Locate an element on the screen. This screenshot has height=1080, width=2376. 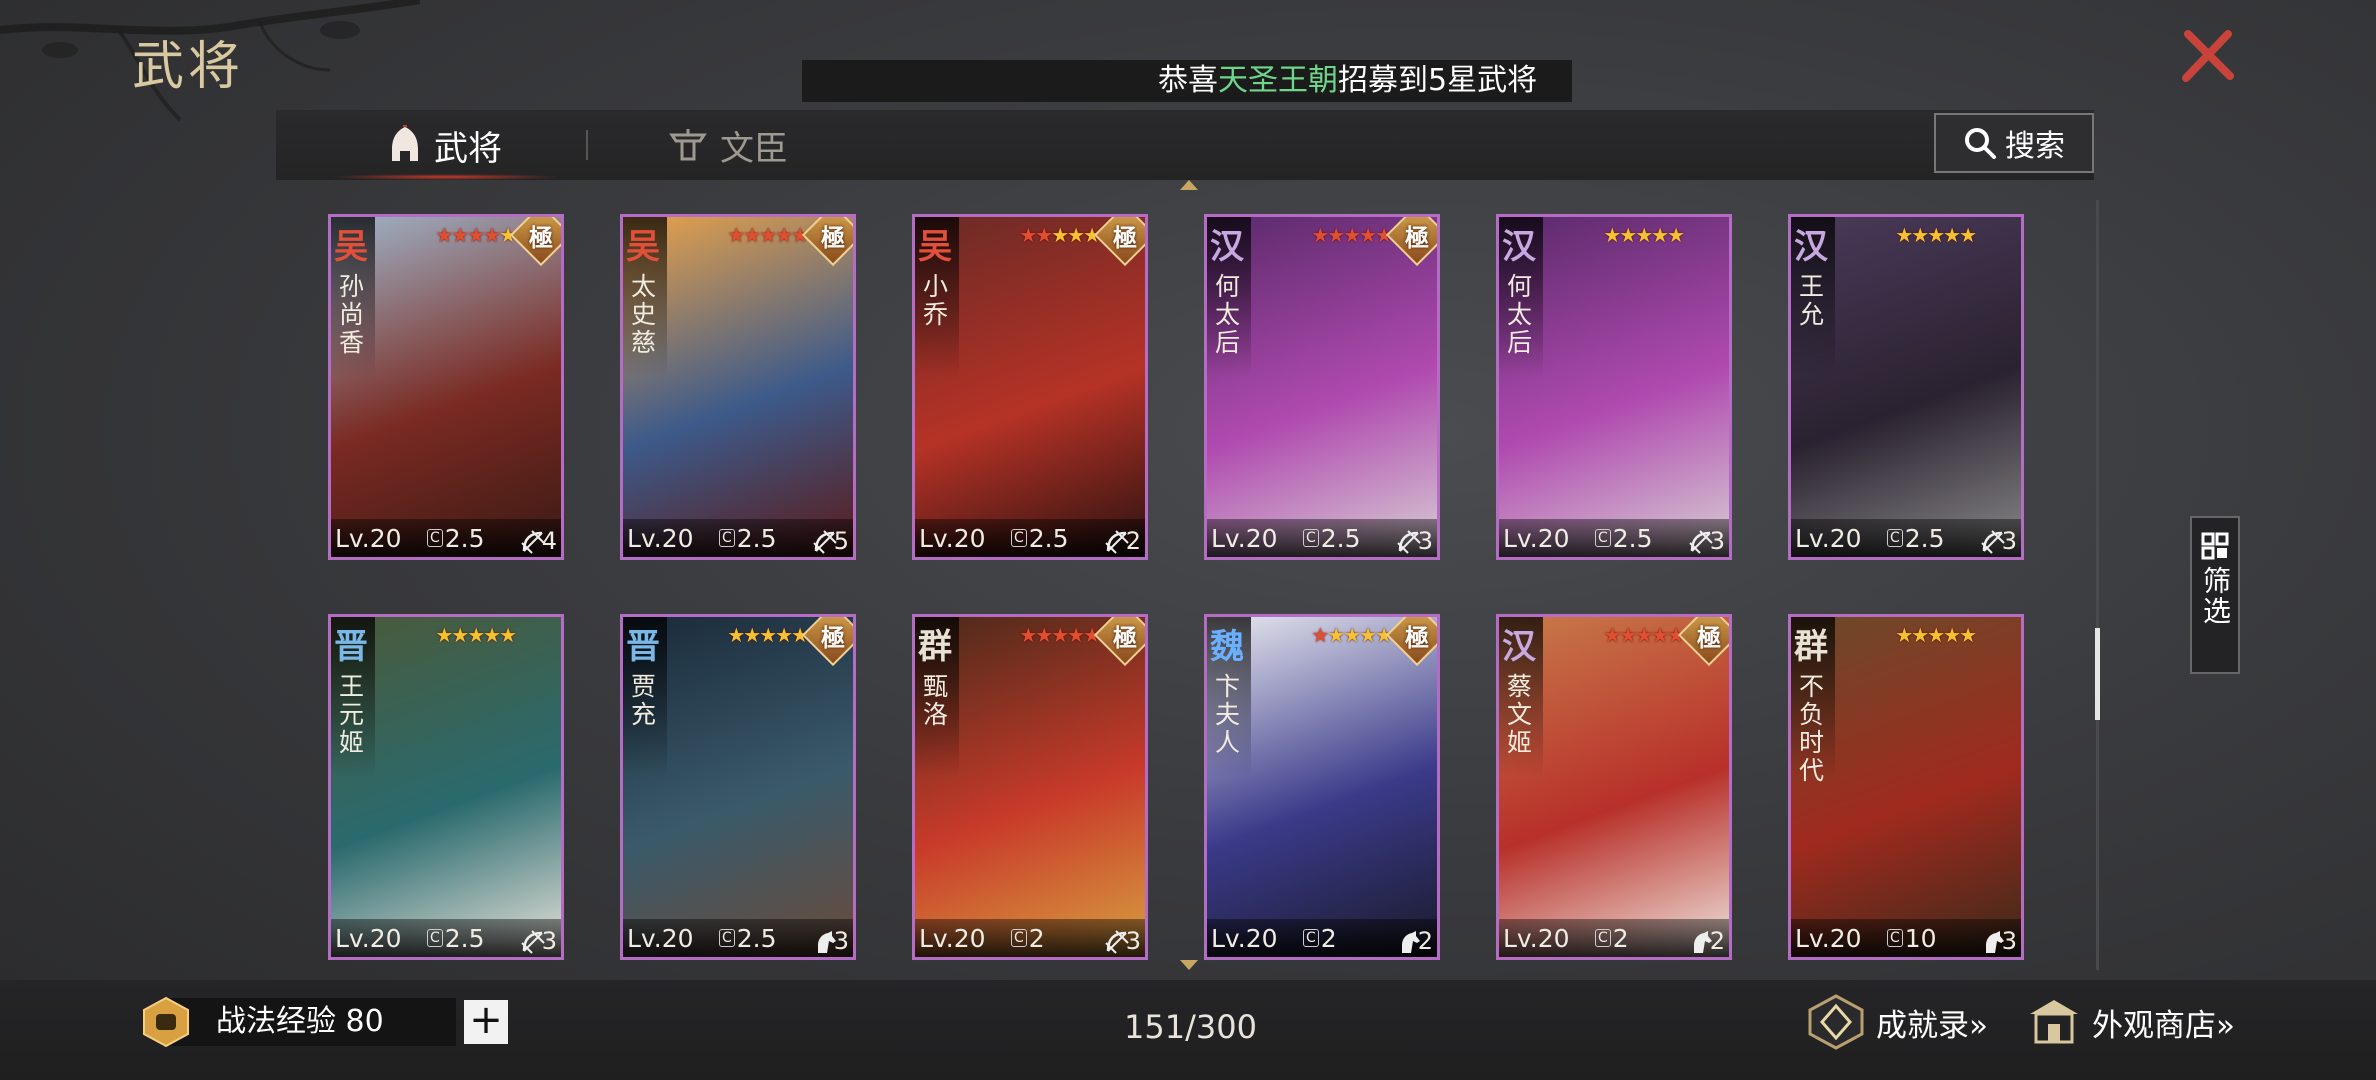
filter-button: 筛选 is located at coordinates (2215, 595).